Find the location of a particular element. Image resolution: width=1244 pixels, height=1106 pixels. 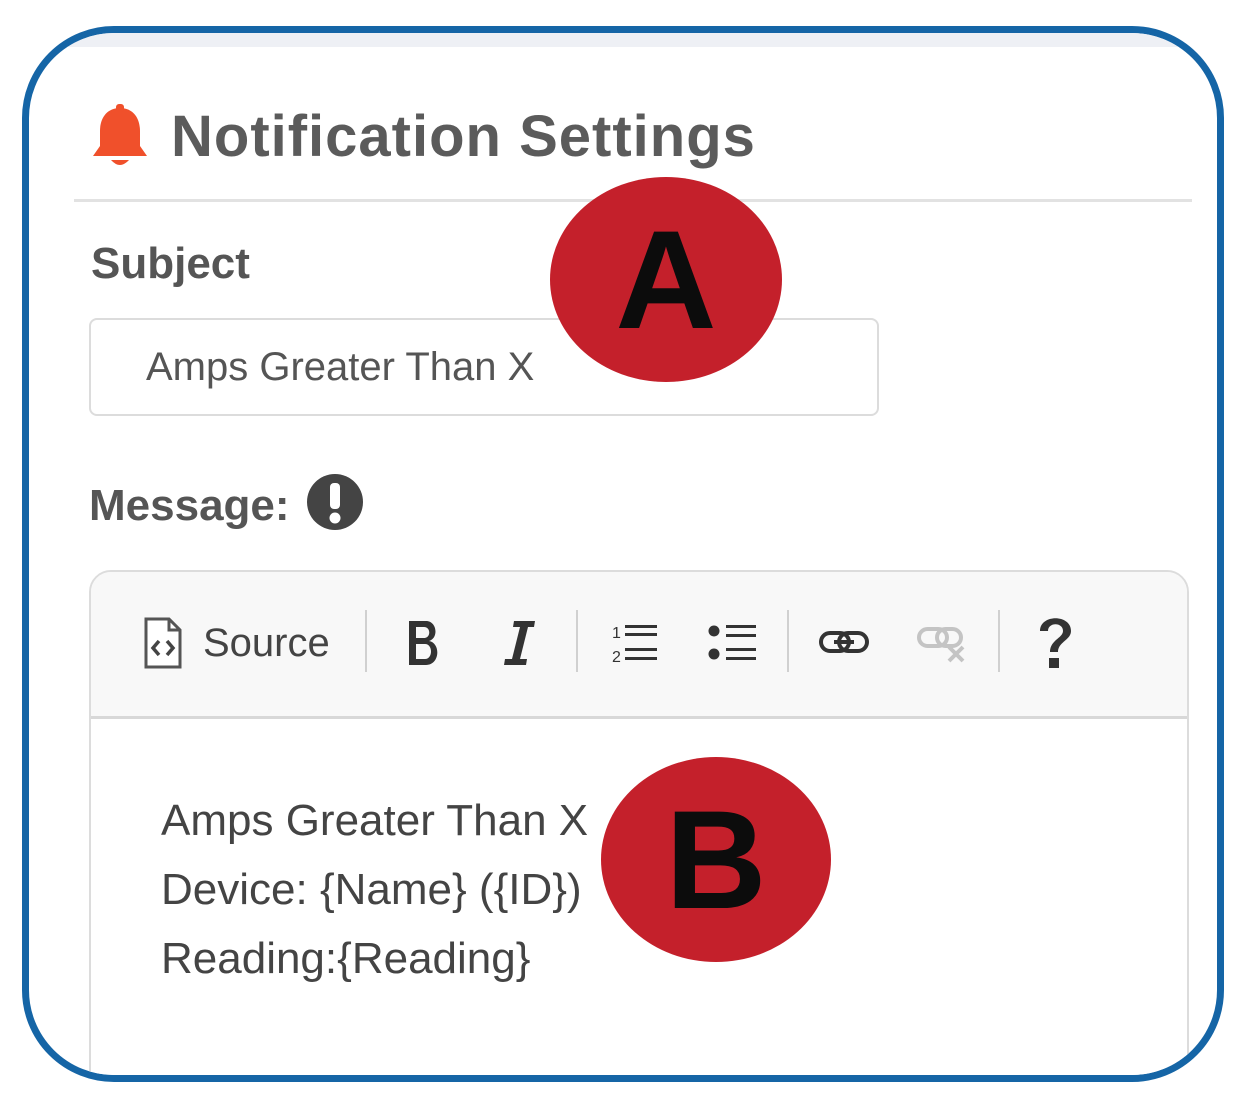

editor-line: Reading:{Reading} is located at coordinates (346, 958).